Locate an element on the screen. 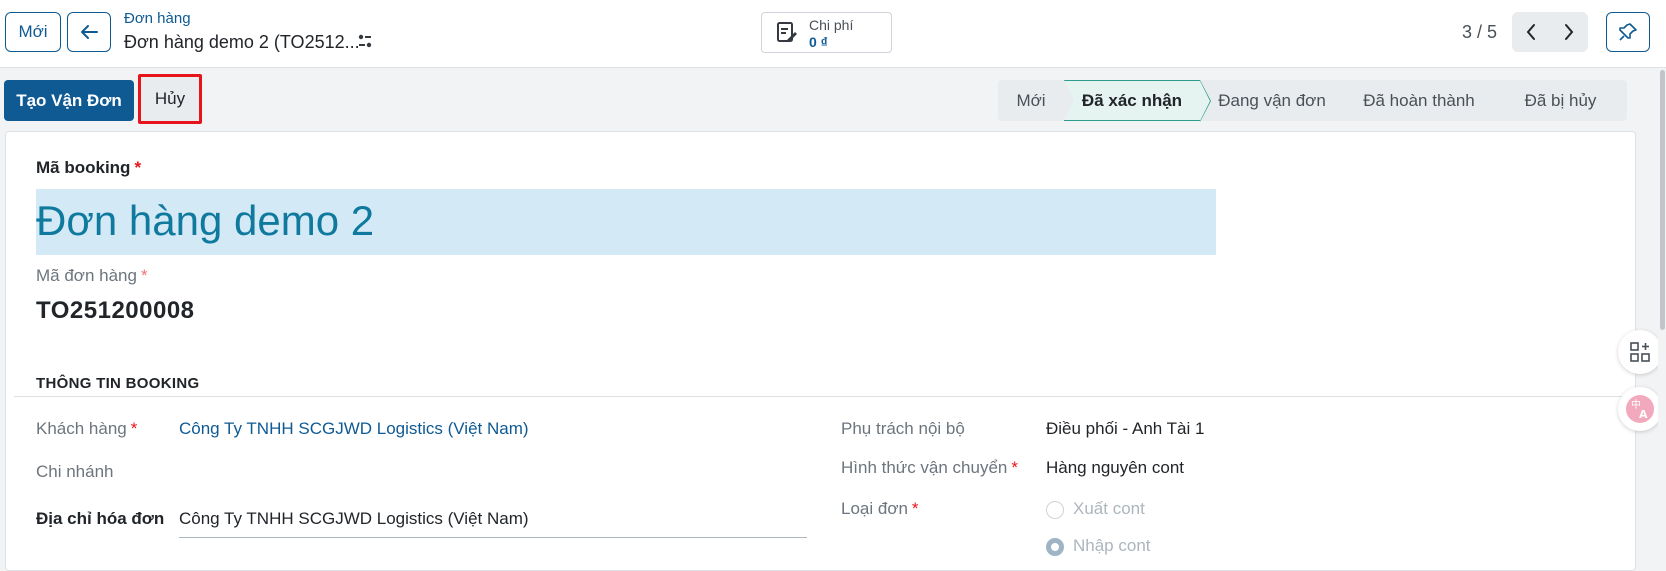 This screenshot has width=1666, height=571. create-waybill-button: Tạo Vận Đơn is located at coordinates (69, 100).